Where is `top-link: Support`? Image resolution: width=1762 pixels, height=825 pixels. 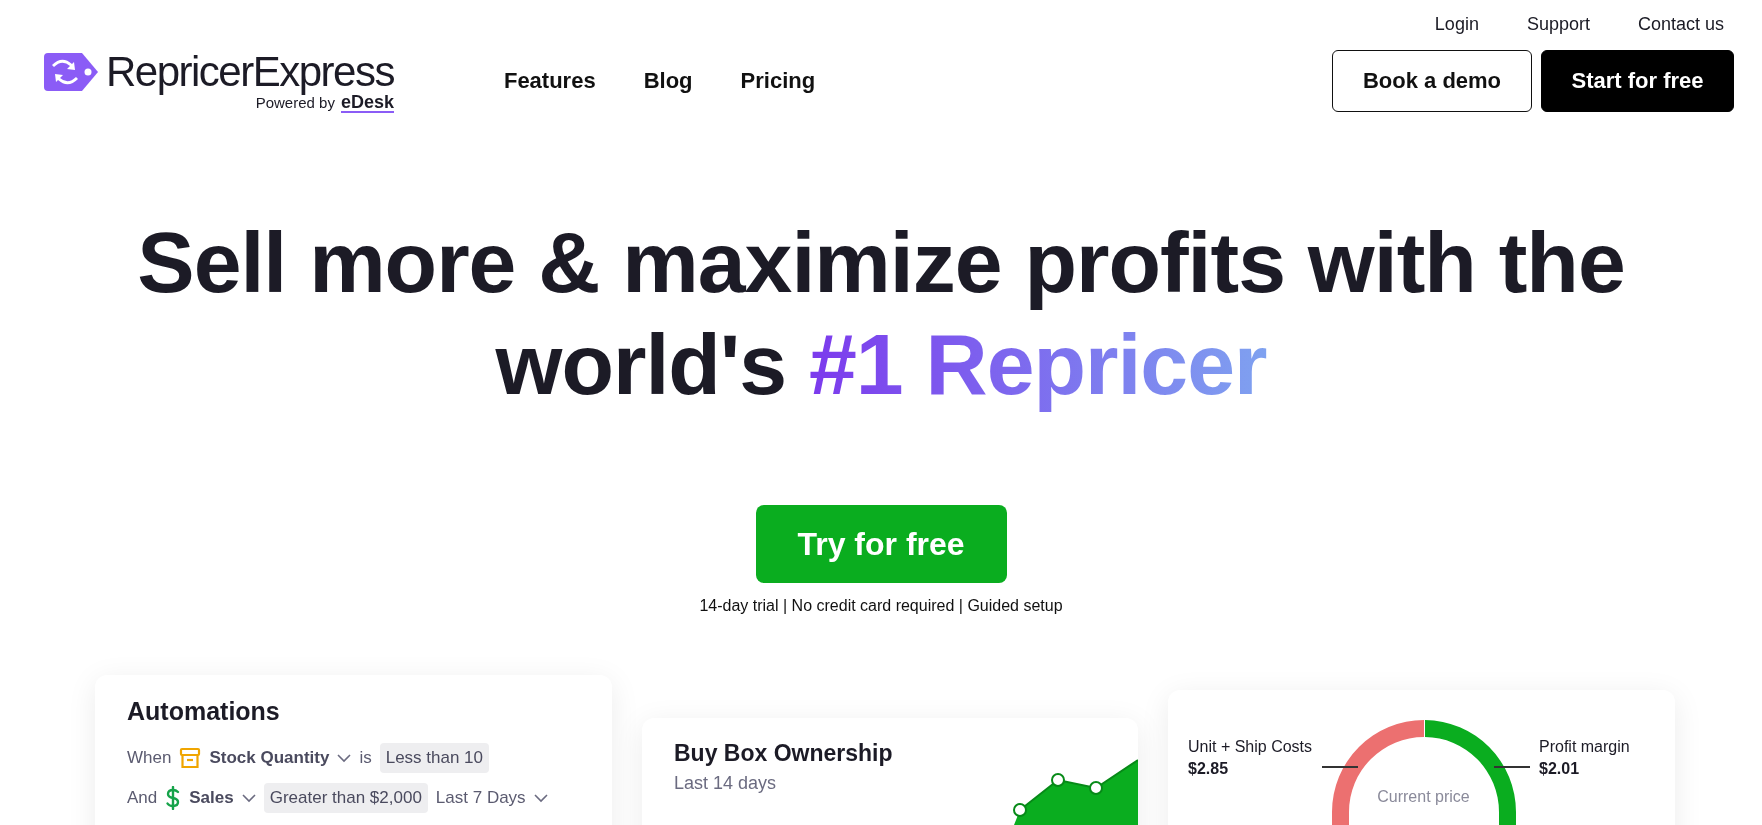 top-link: Support is located at coordinates (1558, 26).